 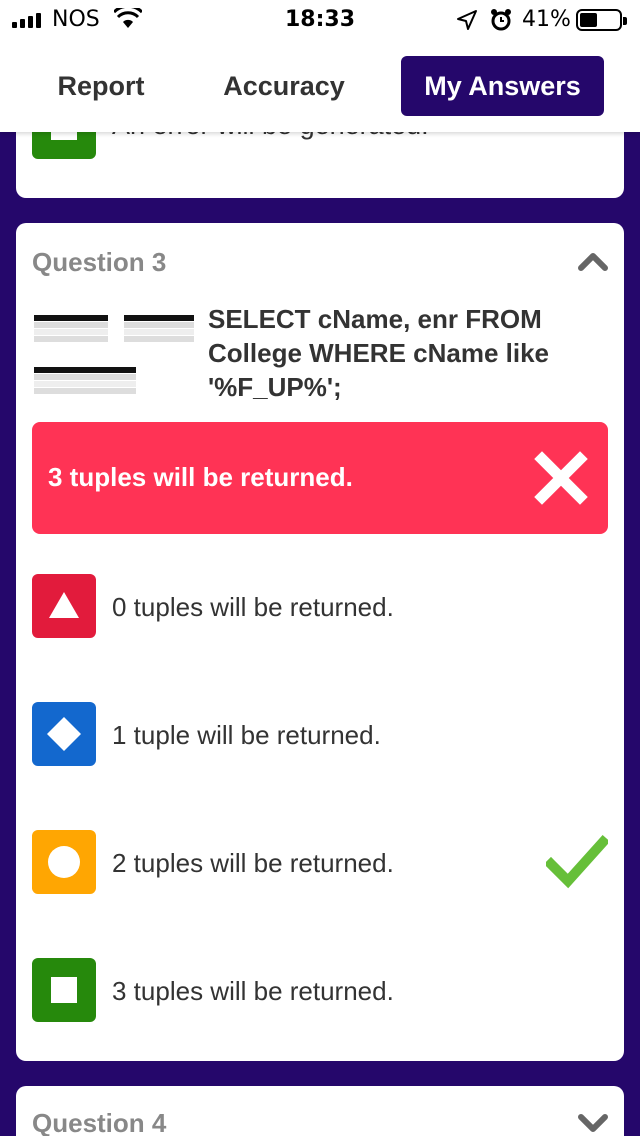 I want to click on alarm-icon, so click(x=501, y=20).